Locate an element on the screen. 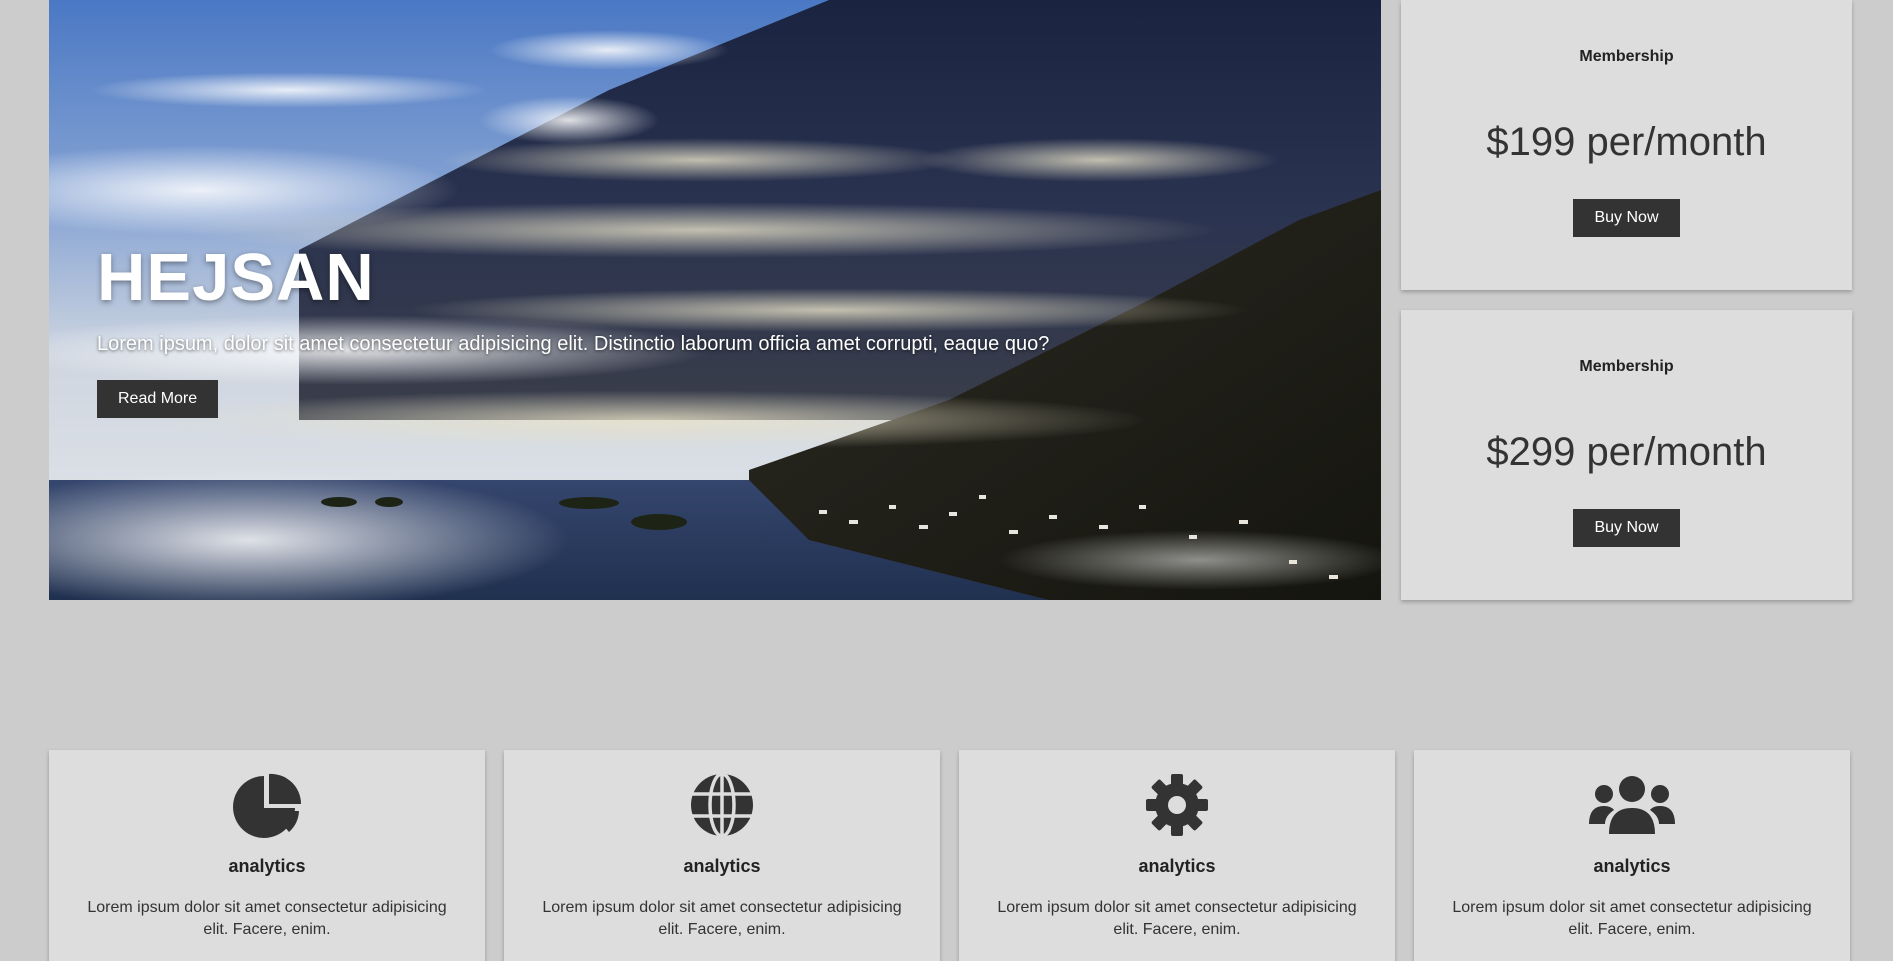 This screenshot has width=1893, height=961. plan-price: $299 per/month is located at coordinates (1626, 452).